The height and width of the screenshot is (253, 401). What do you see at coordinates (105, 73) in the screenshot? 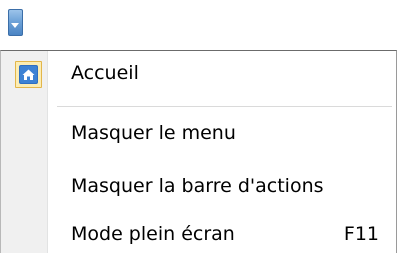
I see `menu-item-label: Accueil` at bounding box center [105, 73].